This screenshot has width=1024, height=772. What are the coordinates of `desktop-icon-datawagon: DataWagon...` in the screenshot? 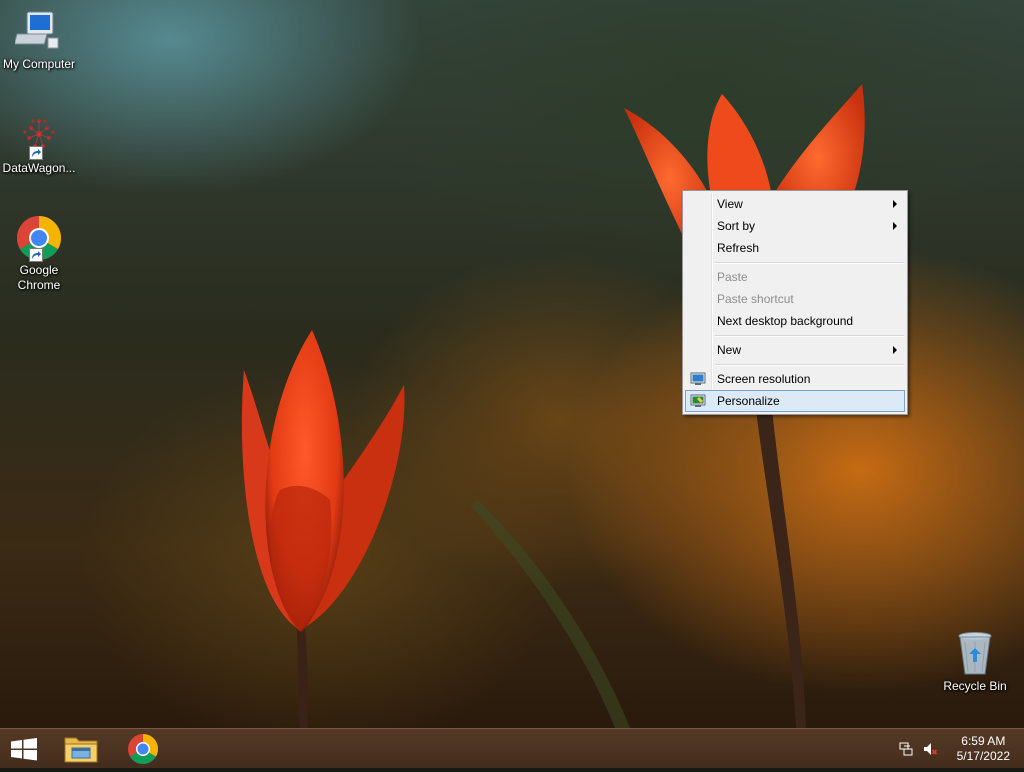 It's located at (39, 144).